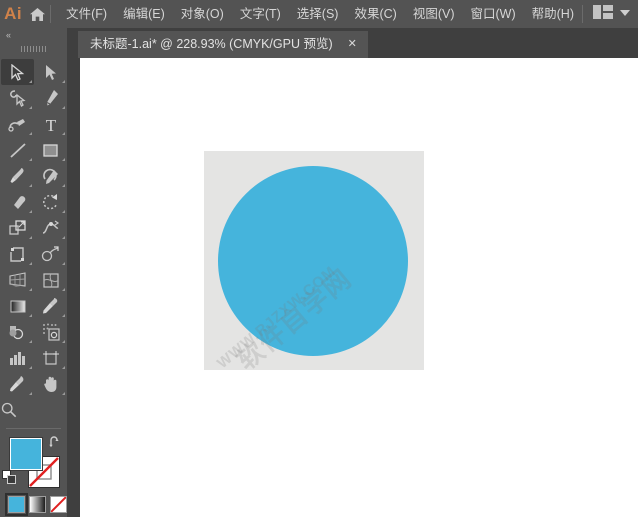 The height and width of the screenshot is (517, 638). I want to click on pen-tool, so click(50, 98).